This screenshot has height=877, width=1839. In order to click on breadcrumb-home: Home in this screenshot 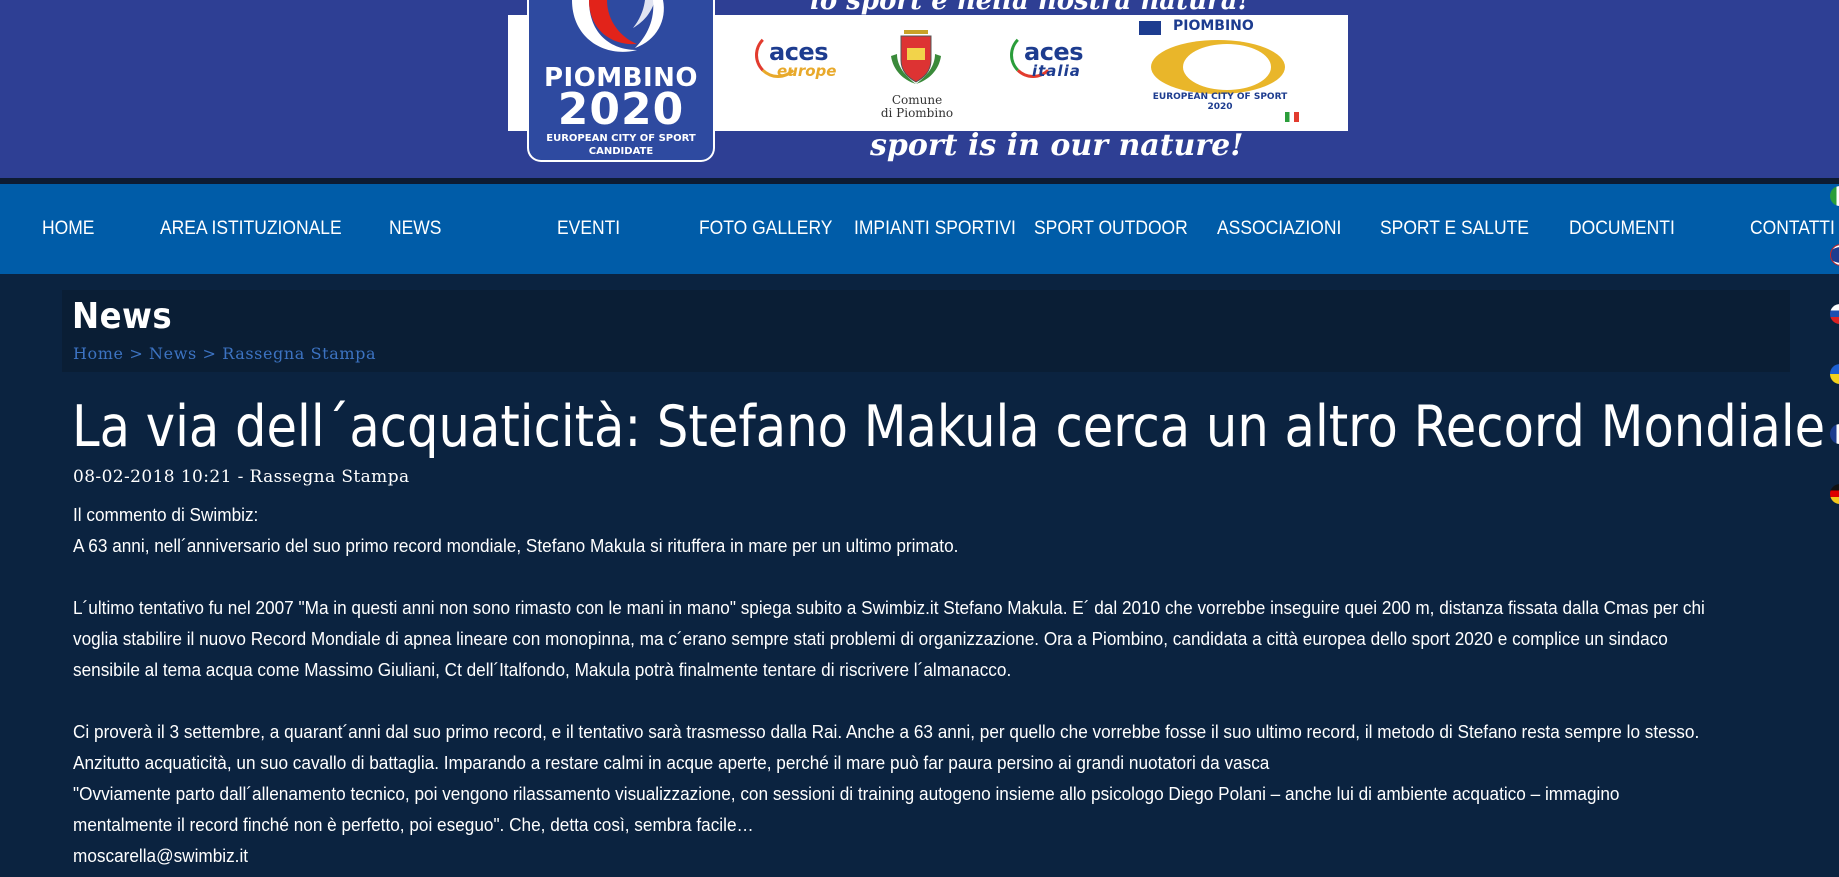, I will do `click(98, 353)`.